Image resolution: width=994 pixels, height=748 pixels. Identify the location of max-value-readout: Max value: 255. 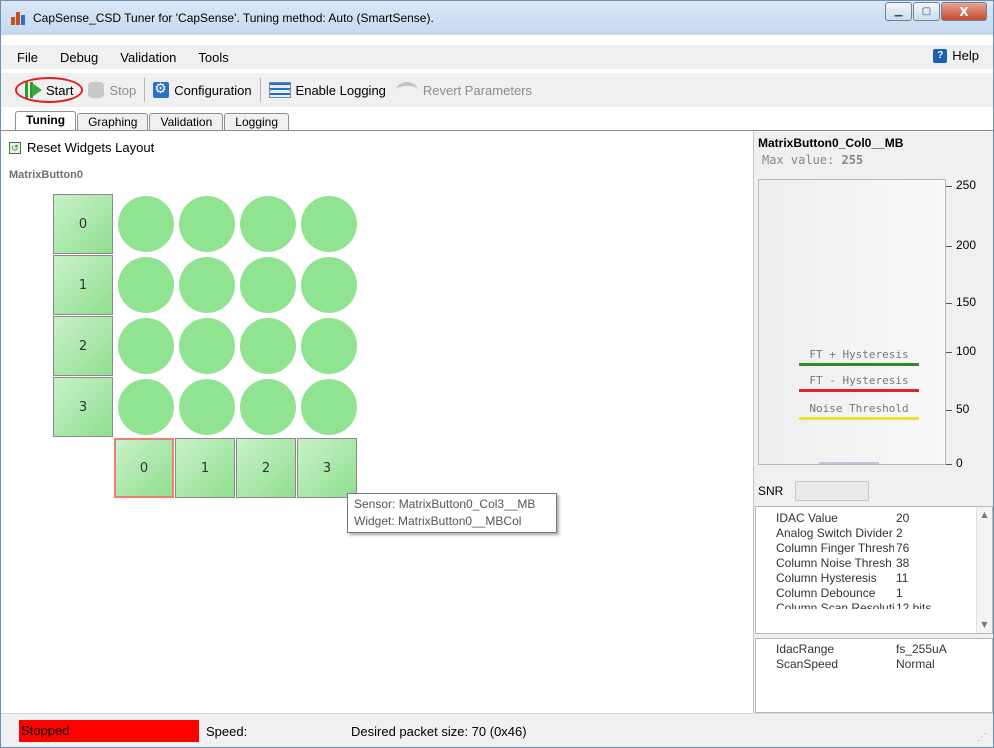
(812, 160).